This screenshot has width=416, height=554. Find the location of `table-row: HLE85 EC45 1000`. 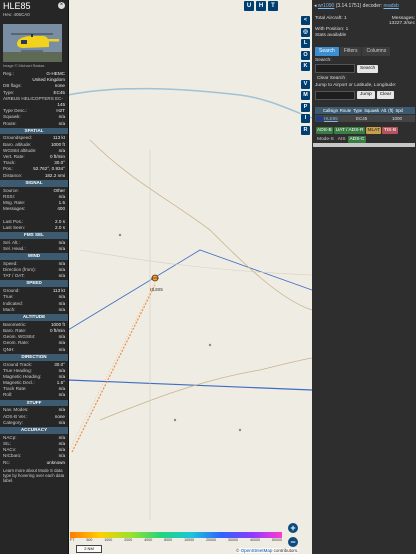

table-row: HLE85 EC45 1000 is located at coordinates (365, 118).